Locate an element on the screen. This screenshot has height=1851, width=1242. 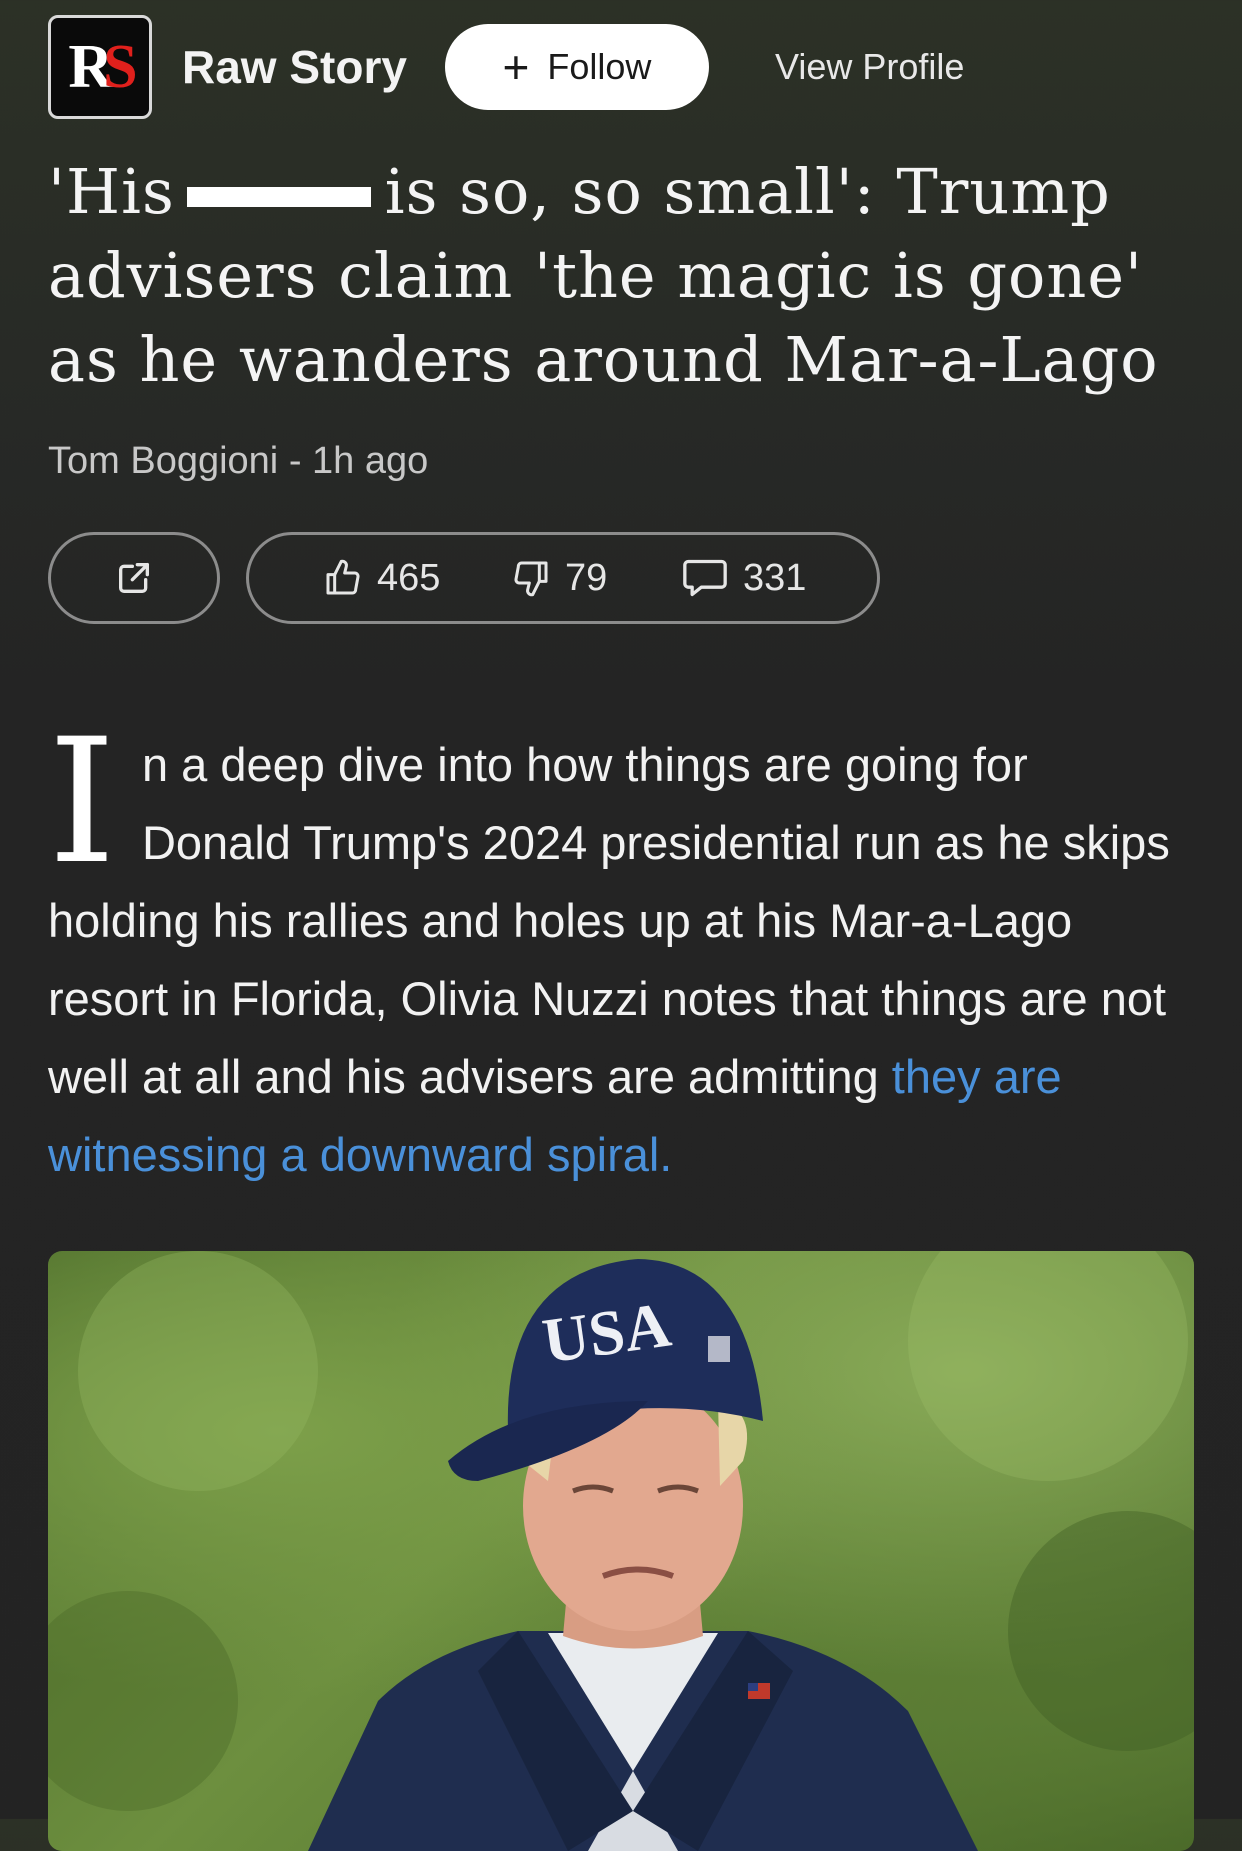
publisher-header: RS Raw Story + Follow View Profile is located at coordinates (506, 67).